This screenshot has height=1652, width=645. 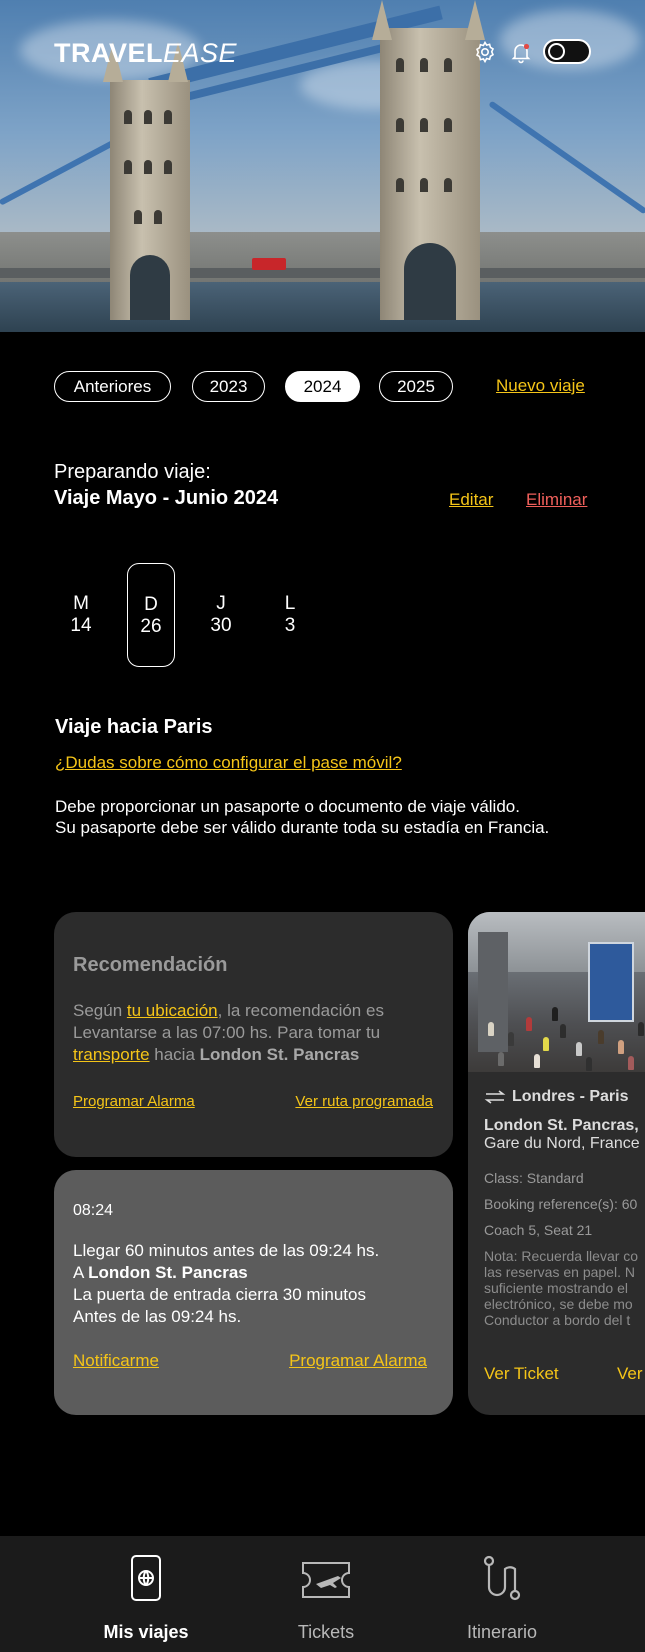 What do you see at coordinates (561, 1204) in the screenshot?
I see `ticket-booking-ref: Booking reference(s): 60` at bounding box center [561, 1204].